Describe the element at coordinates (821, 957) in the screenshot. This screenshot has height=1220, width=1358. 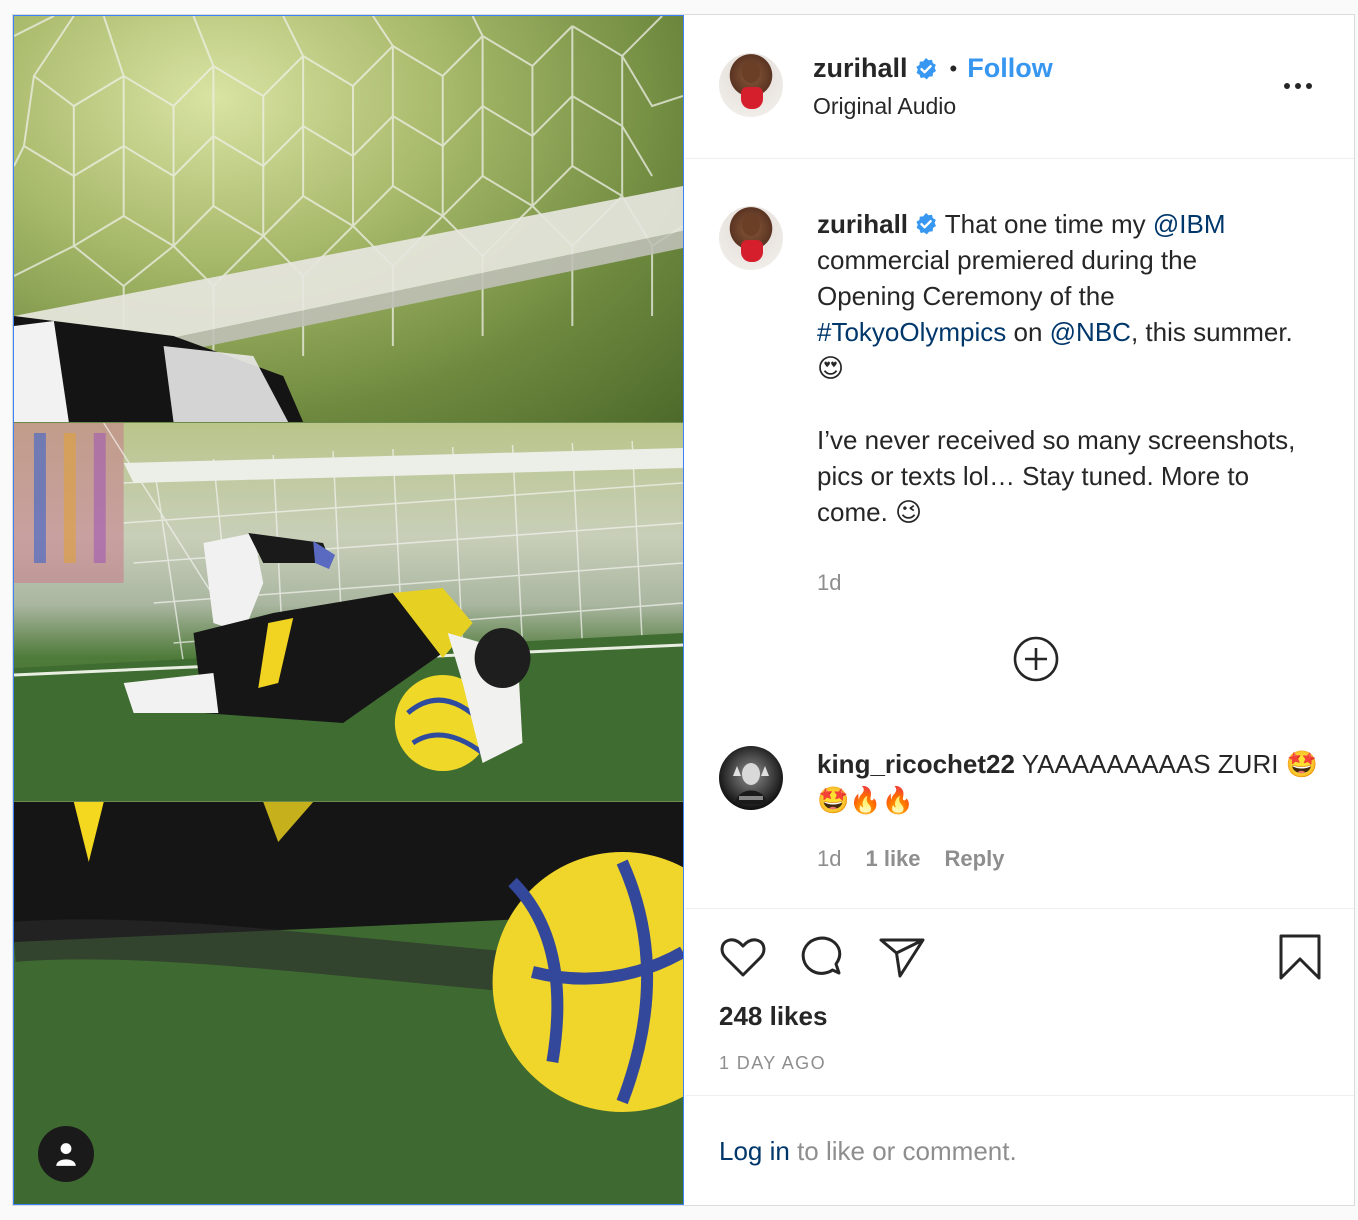
I see `comment-bubble-icon` at that location.